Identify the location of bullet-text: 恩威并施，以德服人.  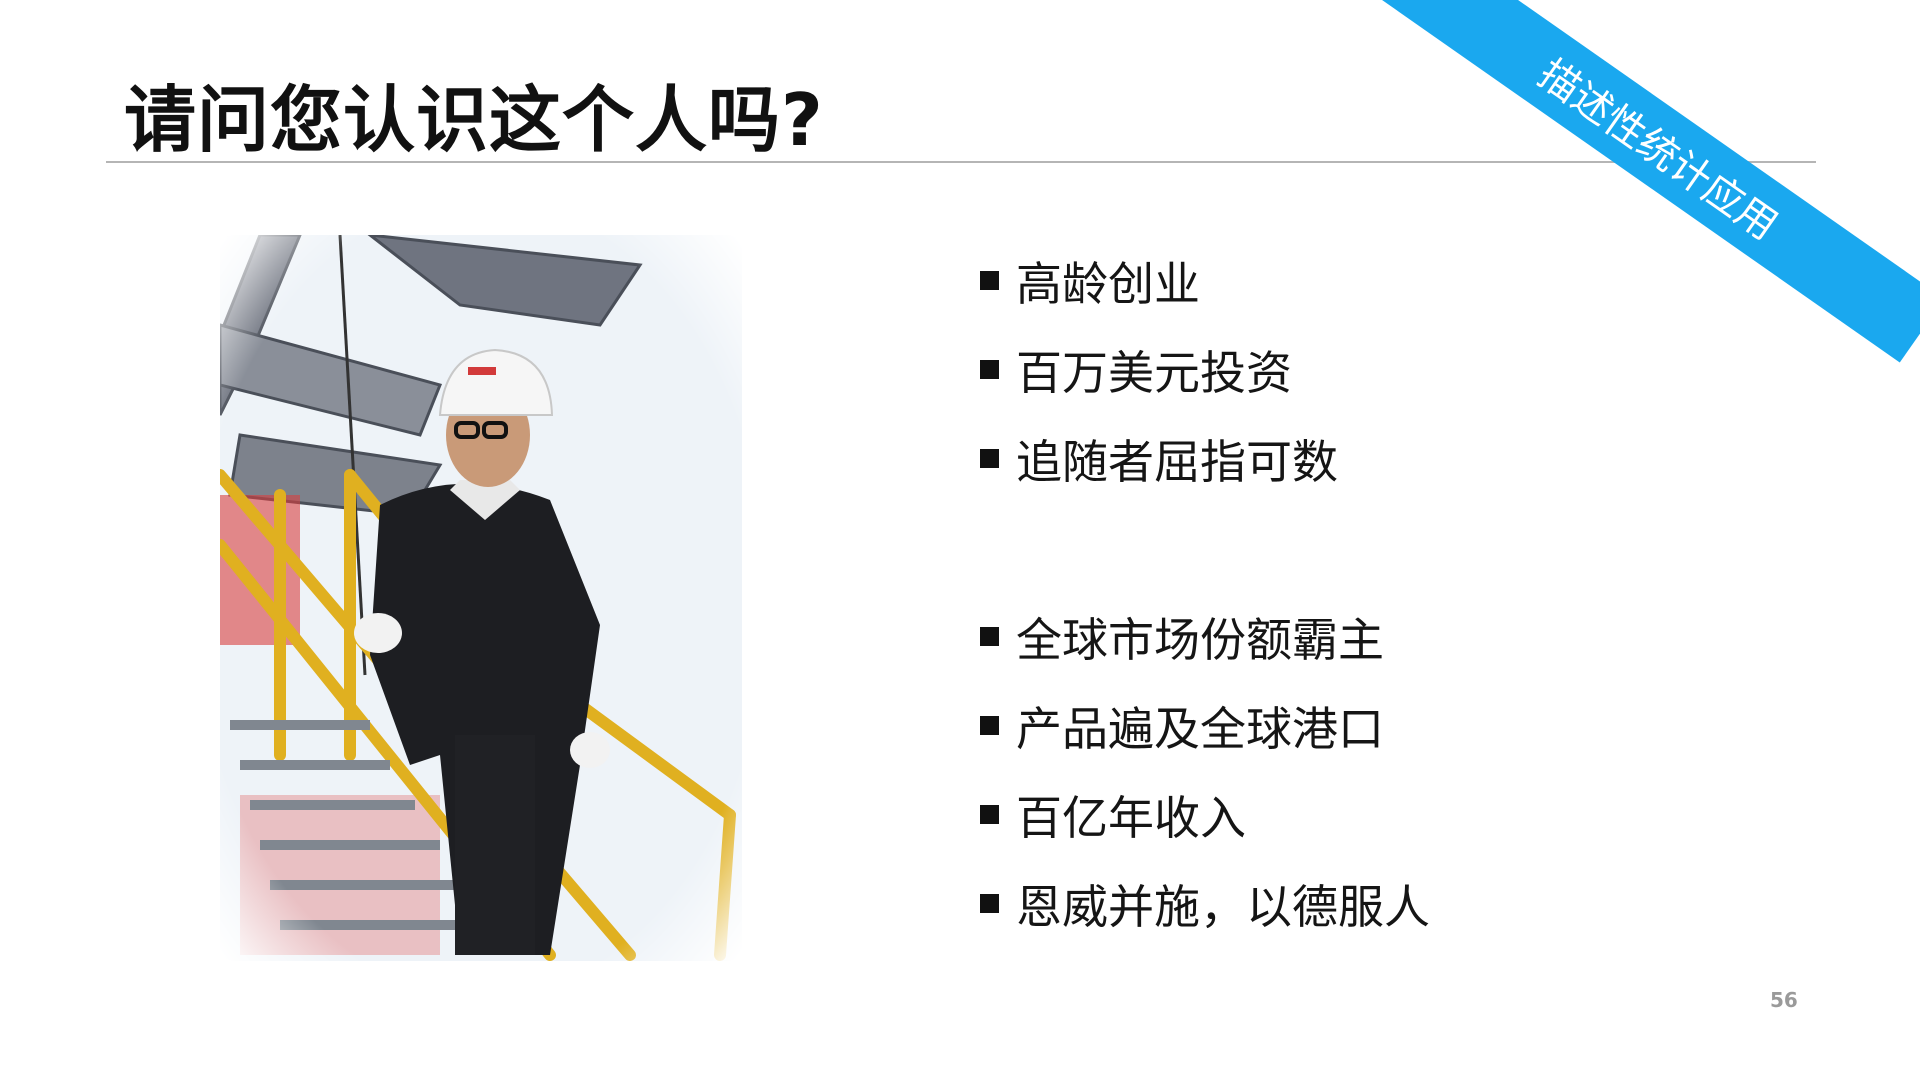
(1223, 906).